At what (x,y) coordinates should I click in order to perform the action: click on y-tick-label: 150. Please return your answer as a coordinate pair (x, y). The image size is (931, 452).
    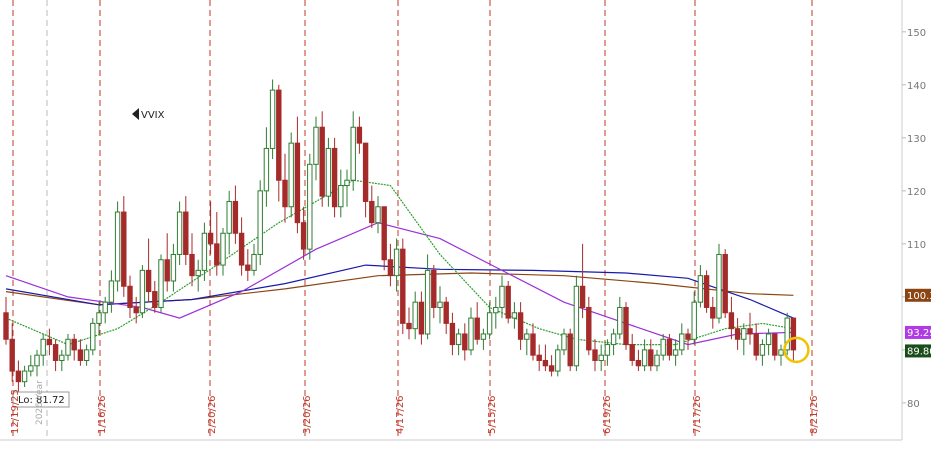
    Looking at the image, I should click on (916, 33).